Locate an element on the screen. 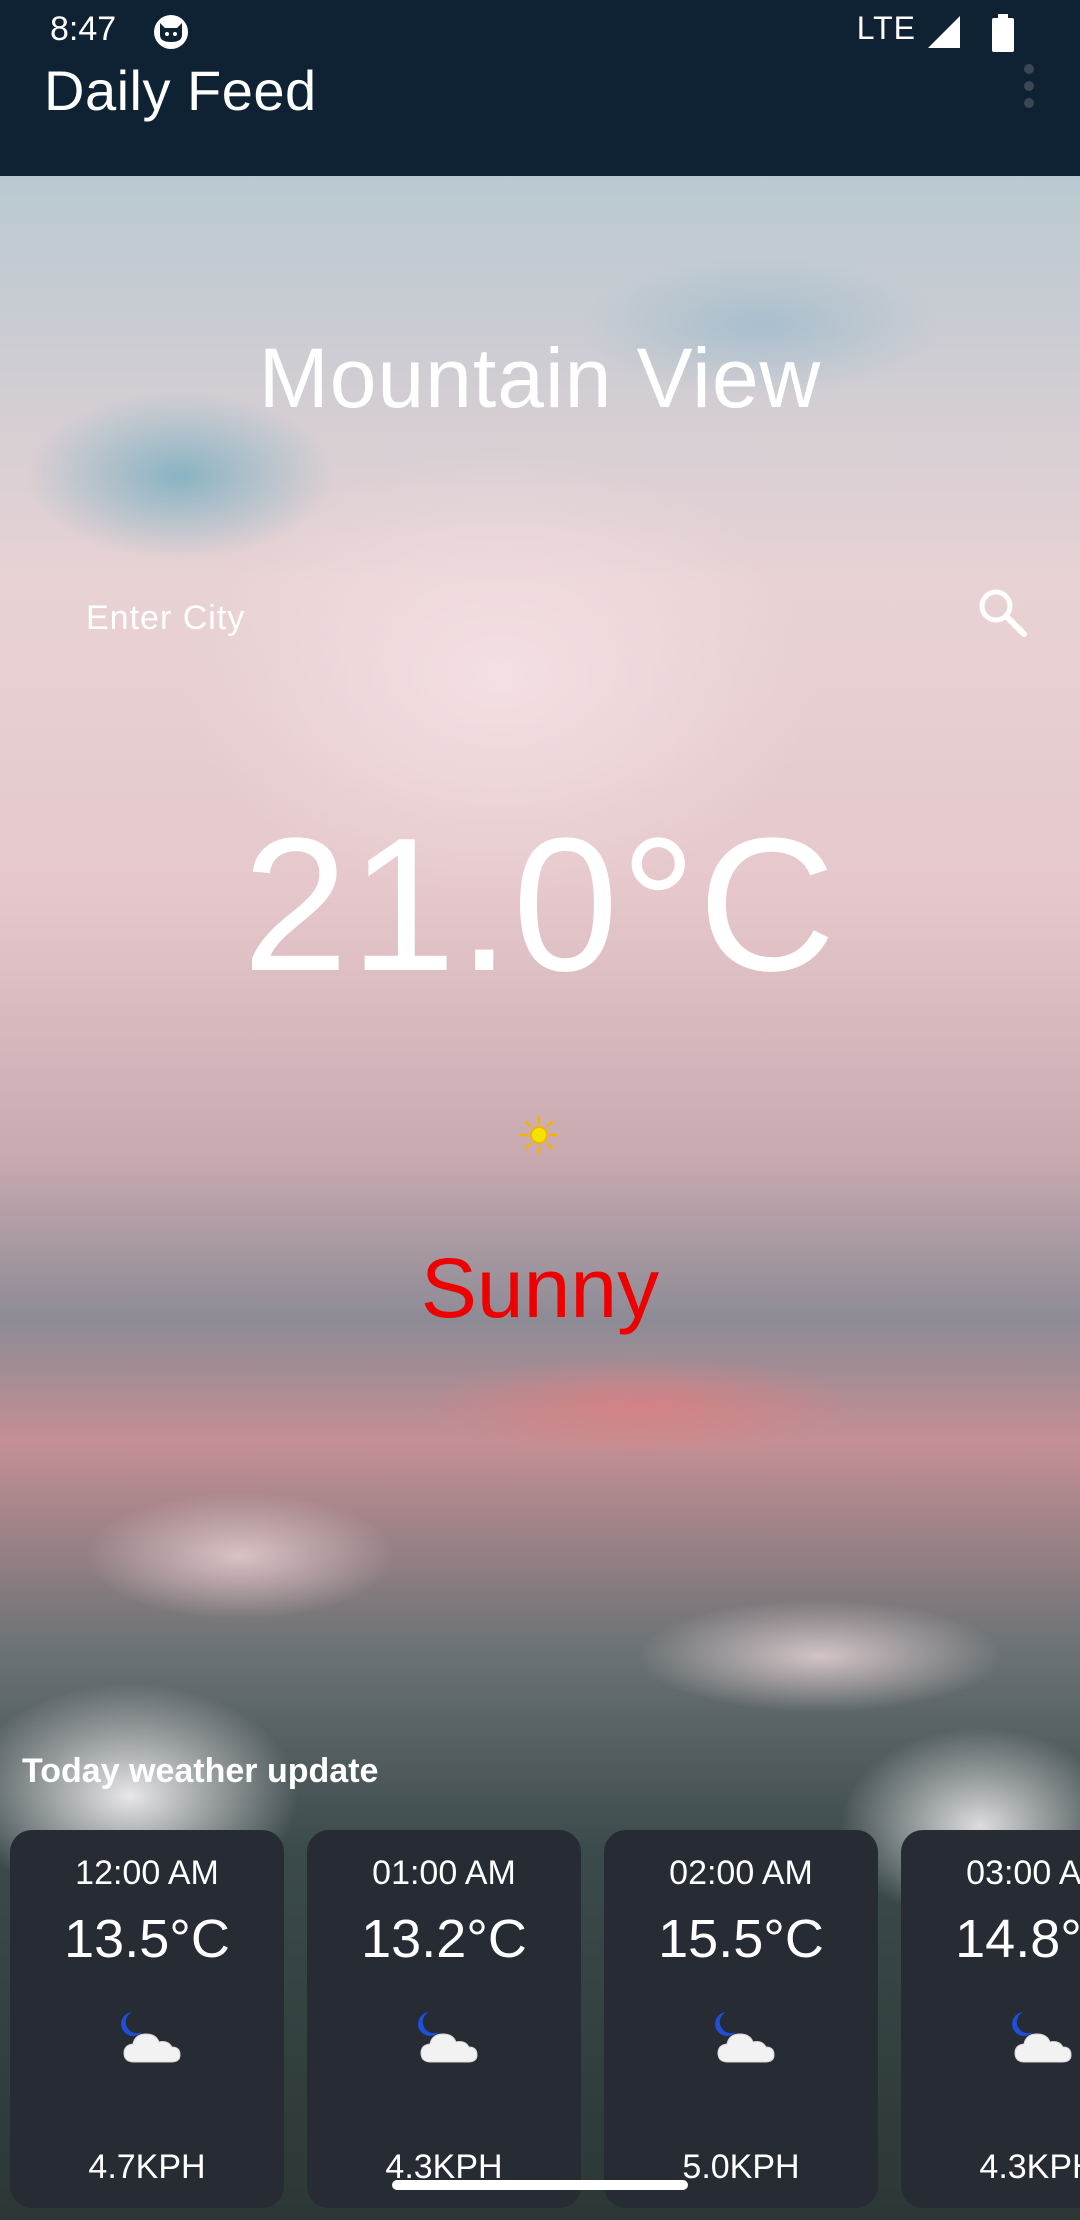  current-temperature: 21.0°C is located at coordinates (540, 905).